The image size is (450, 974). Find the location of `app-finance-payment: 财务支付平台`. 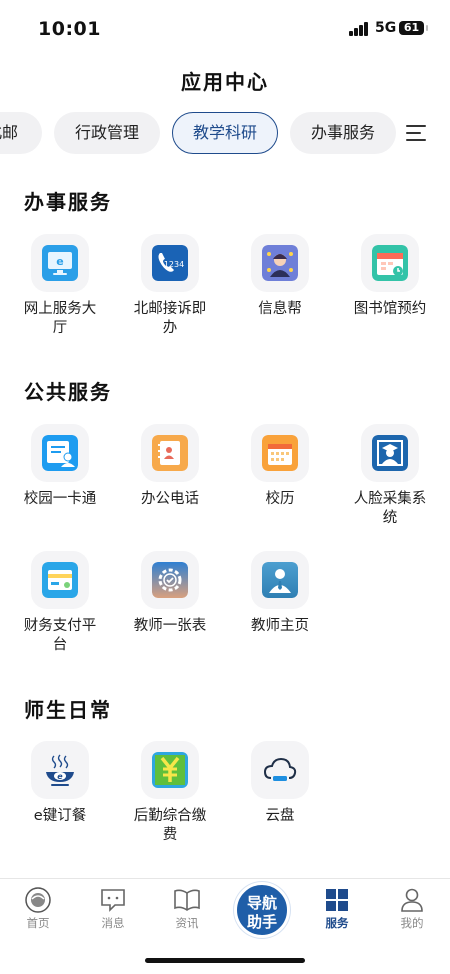

app-finance-payment: 财务支付平台 is located at coordinates (60, 603).